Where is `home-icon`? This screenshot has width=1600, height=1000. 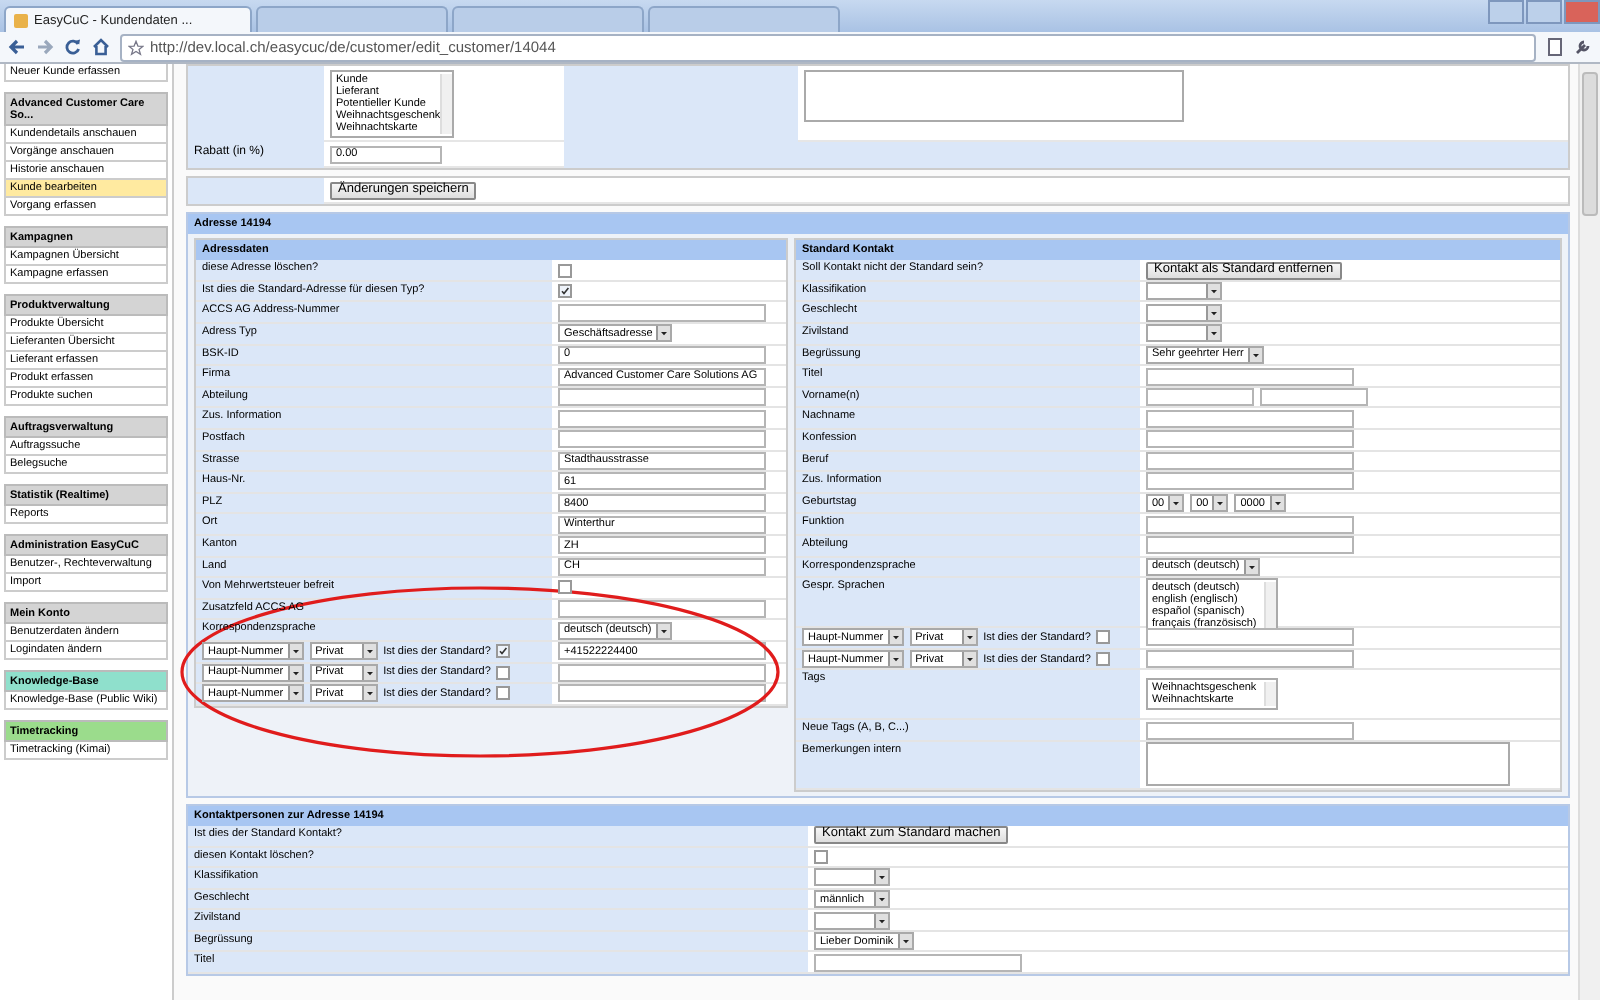
home-icon is located at coordinates (101, 47).